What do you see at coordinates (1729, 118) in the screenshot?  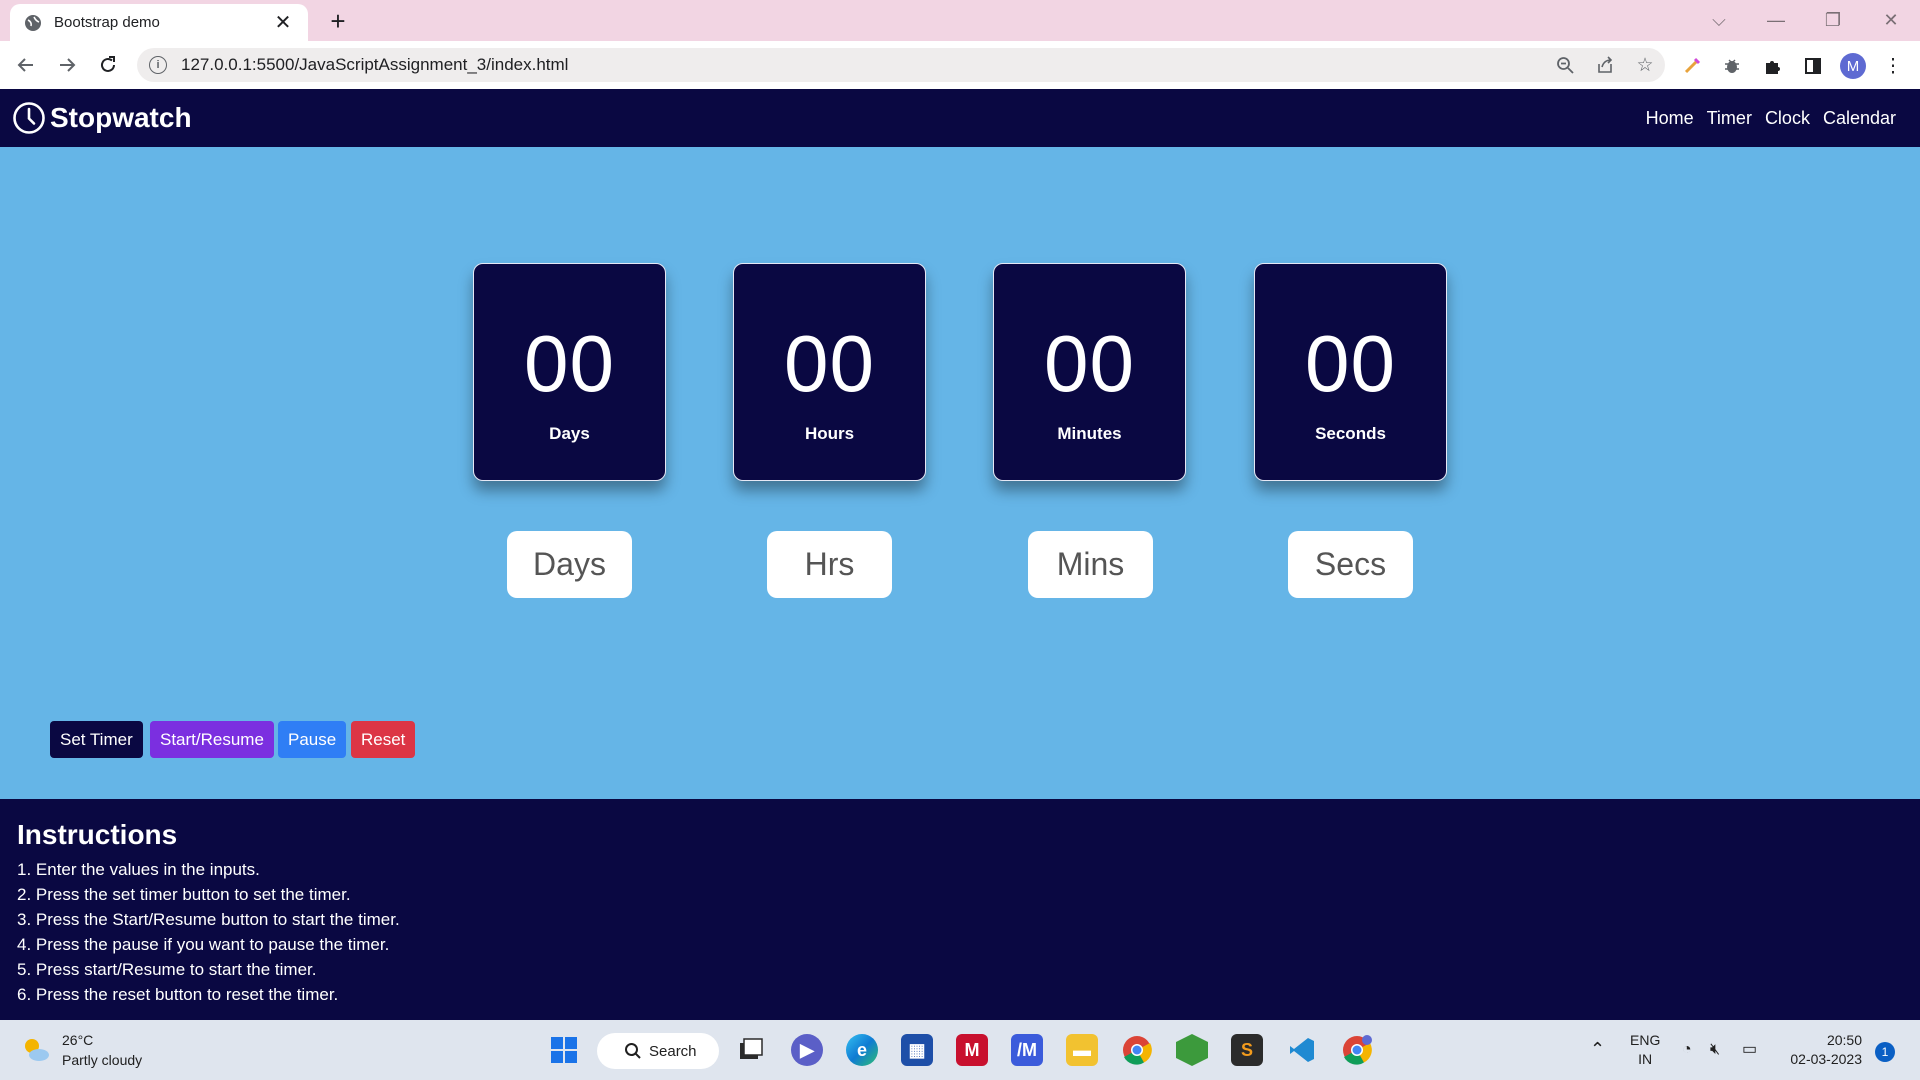 I see `nav-link-timer: Timer` at bounding box center [1729, 118].